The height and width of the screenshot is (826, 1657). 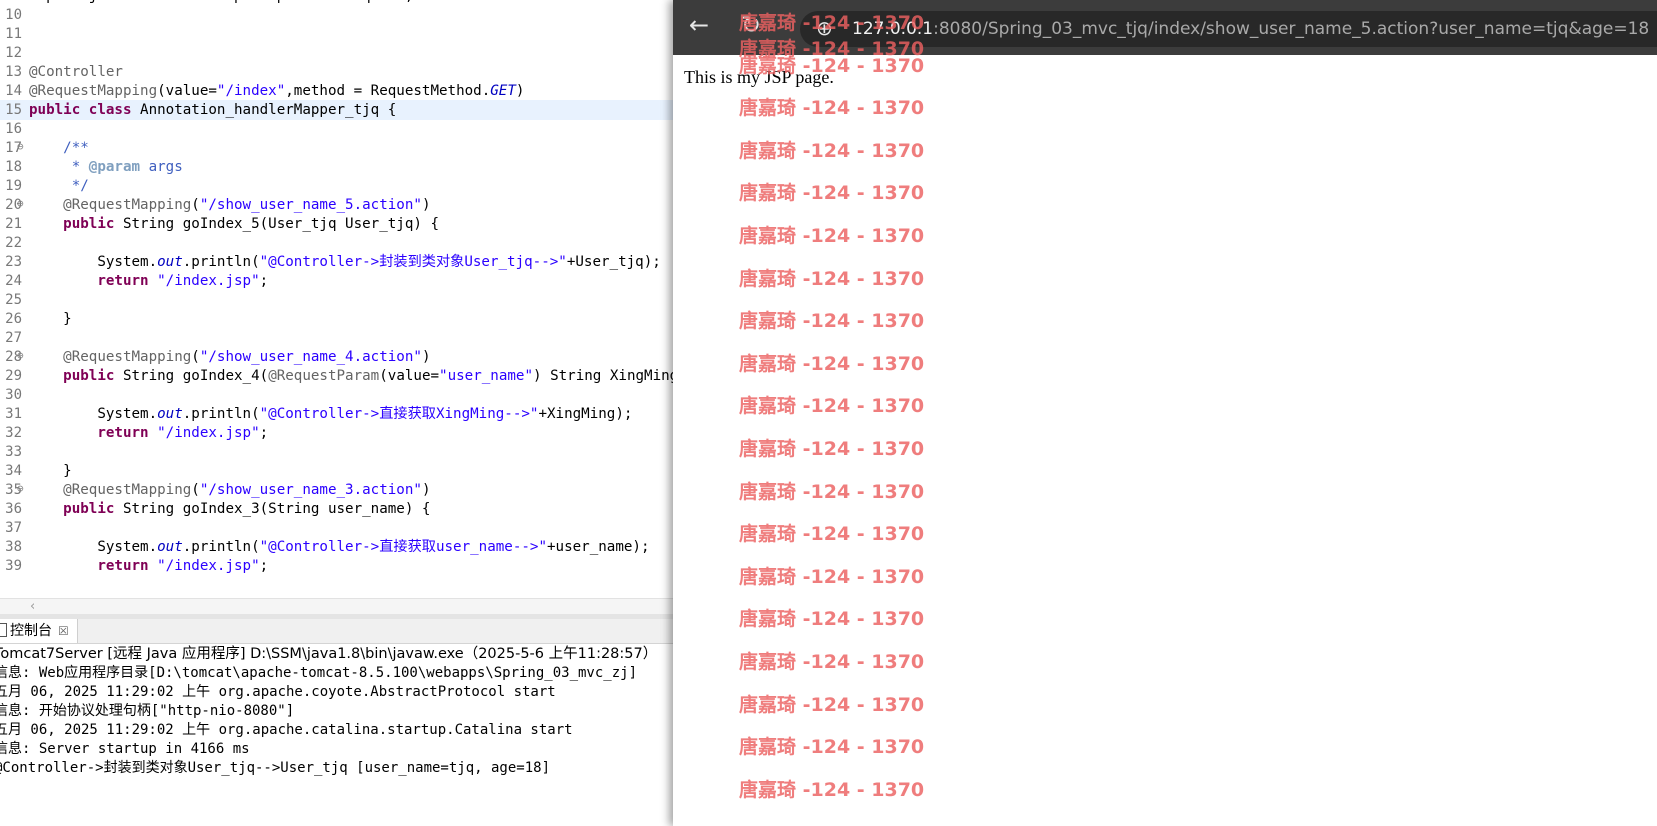 What do you see at coordinates (336, 606) in the screenshot?
I see `editor-horizontal-scrollbar: ‹` at bounding box center [336, 606].